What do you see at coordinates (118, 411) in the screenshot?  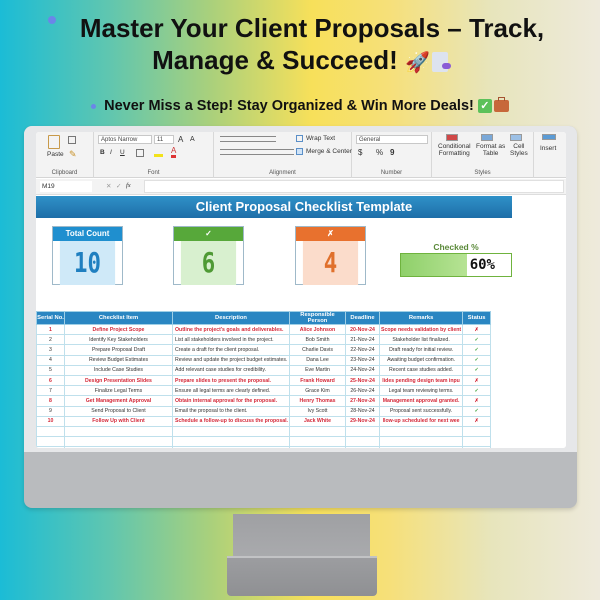 I see `checklist-item-cell: Send Proposal to Client` at bounding box center [118, 411].